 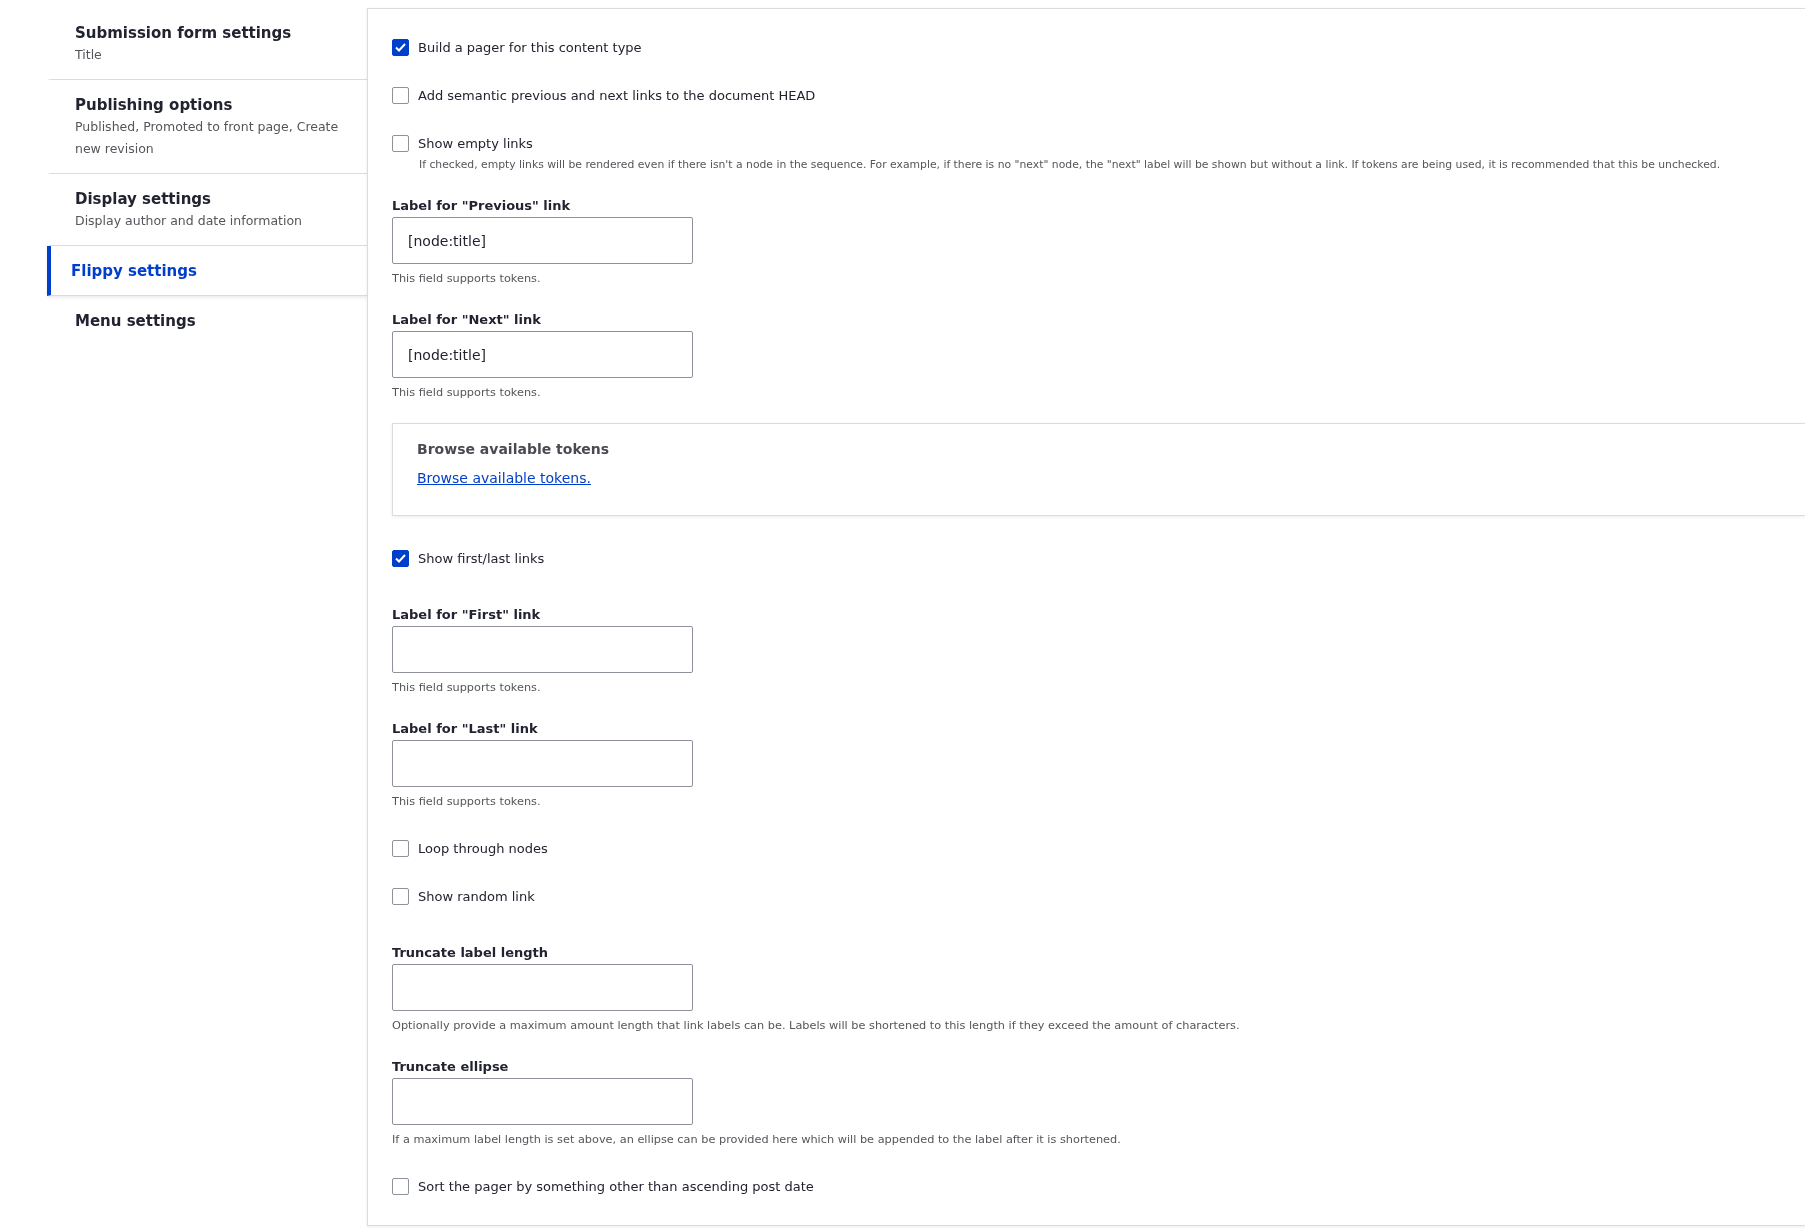 What do you see at coordinates (476, 896) in the screenshot?
I see `checkbox-label: Show random link` at bounding box center [476, 896].